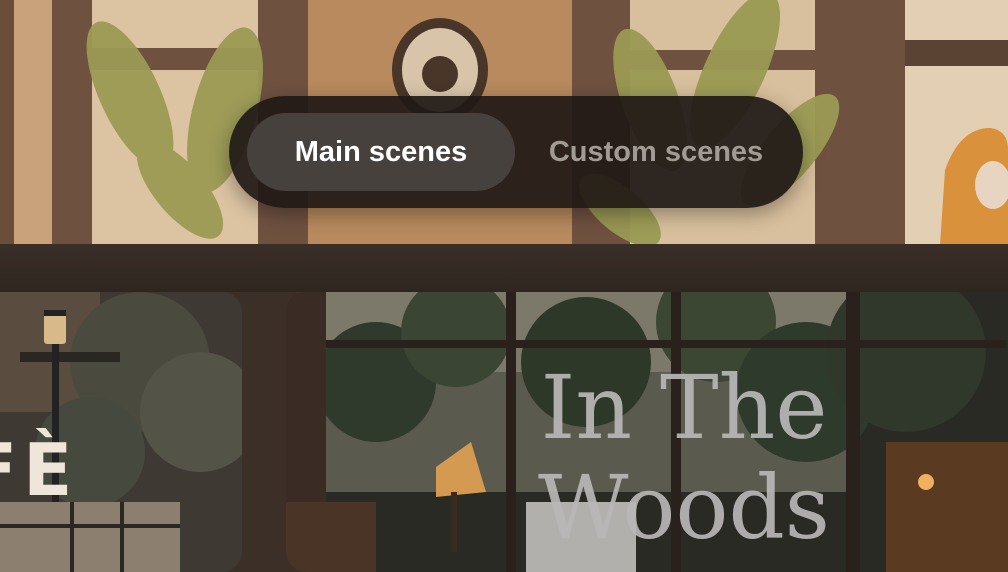 Image resolution: width=1008 pixels, height=572 pixels. I want to click on scene-card-cafe: FÈ, so click(121, 432).